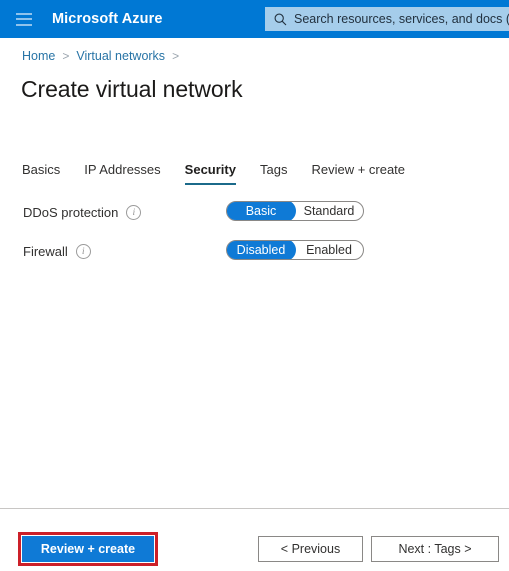 The height and width of the screenshot is (571, 509). Describe the element at coordinates (71, 212) in the screenshot. I see `ddos-protection-label: DDoS protection` at that location.